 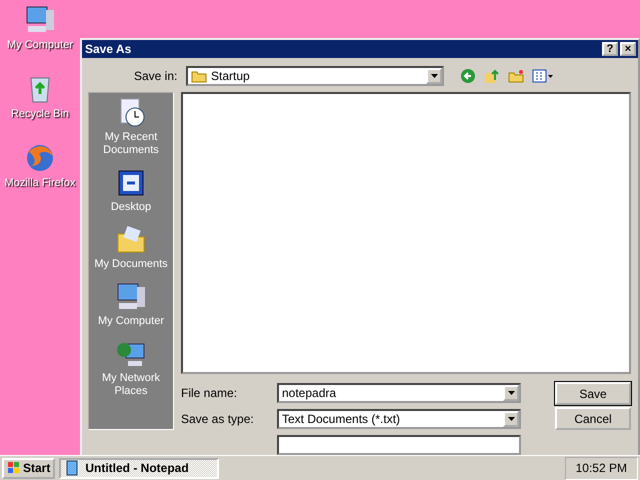 What do you see at coordinates (399, 393) in the screenshot?
I see `file-name-field: notepadra` at bounding box center [399, 393].